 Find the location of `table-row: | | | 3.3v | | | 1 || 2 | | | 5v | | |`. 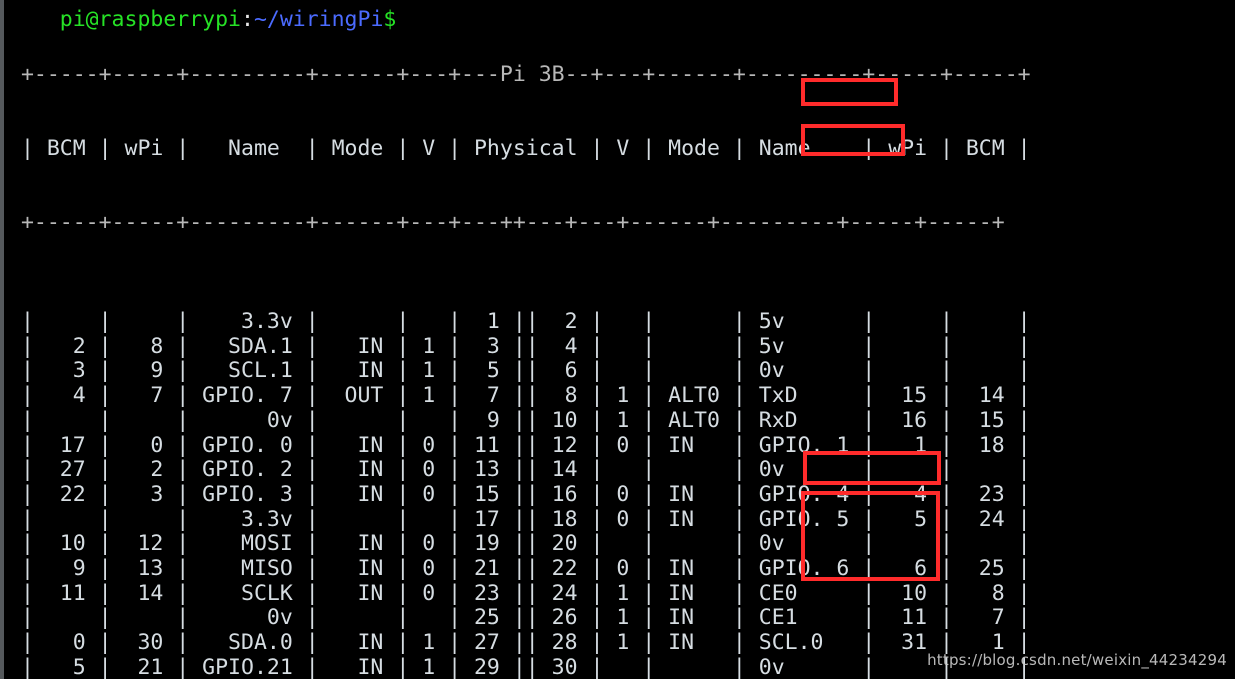

table-row: | | | 3.3v | | | 1 || 2 | | | 5v | | | is located at coordinates (519, 322).